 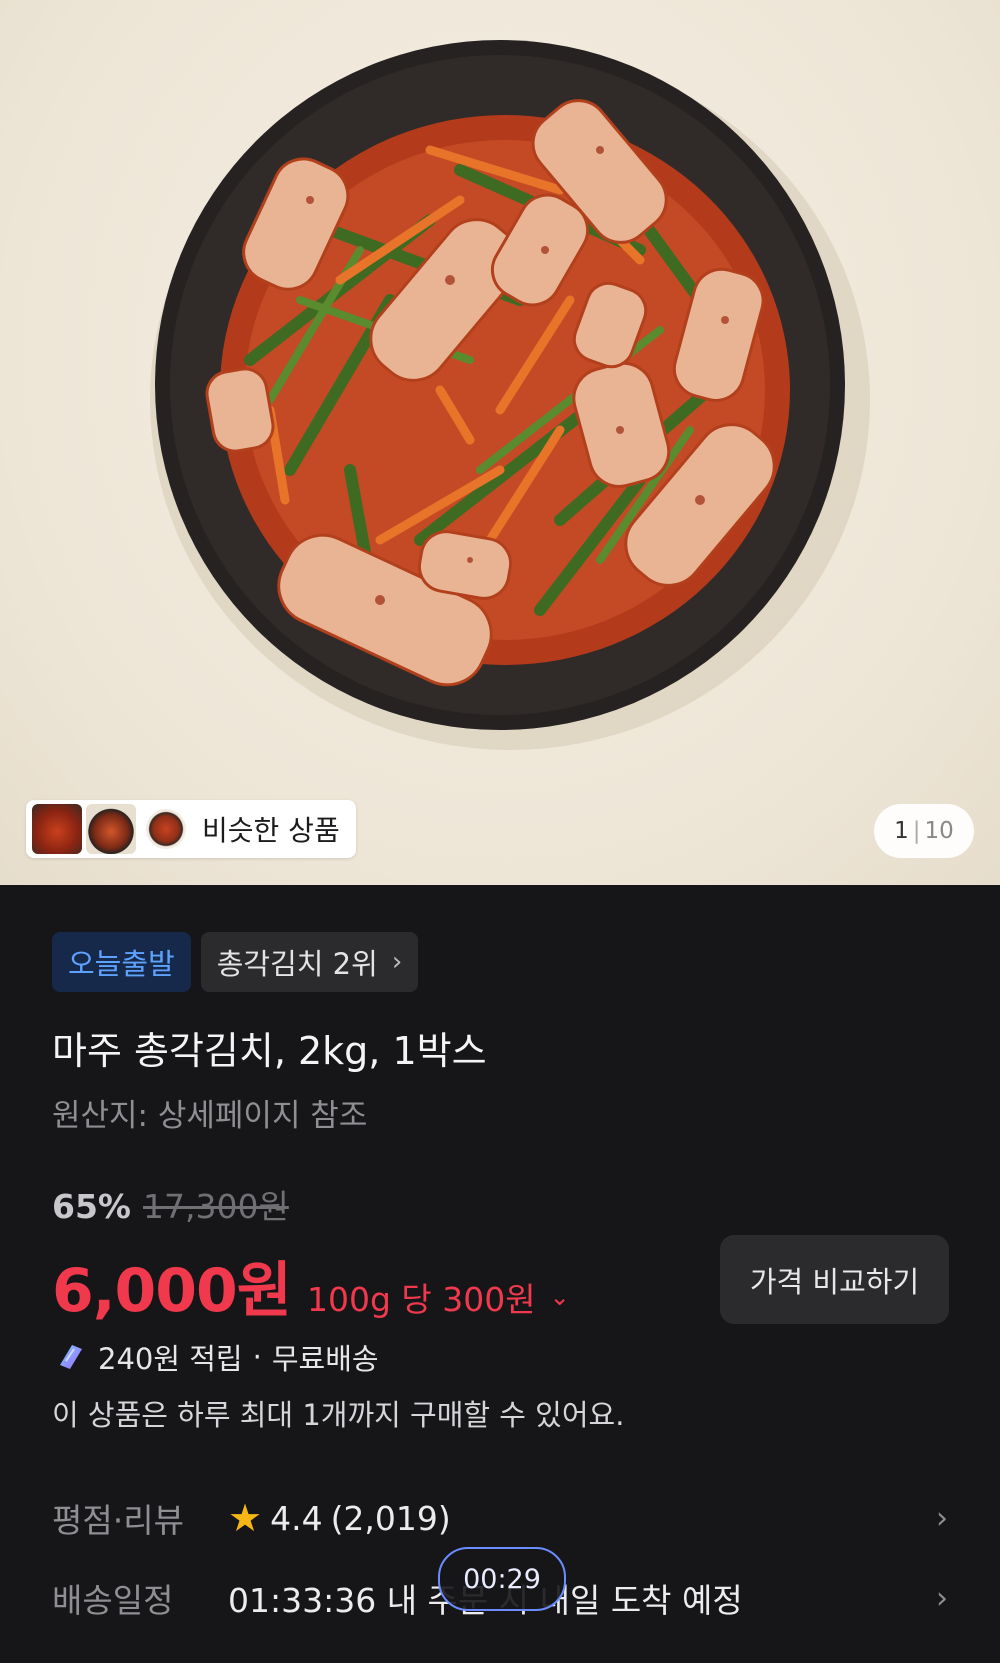 What do you see at coordinates (118, 1520) in the screenshot?
I see `rating-review-label: 평점·리뷰` at bounding box center [118, 1520].